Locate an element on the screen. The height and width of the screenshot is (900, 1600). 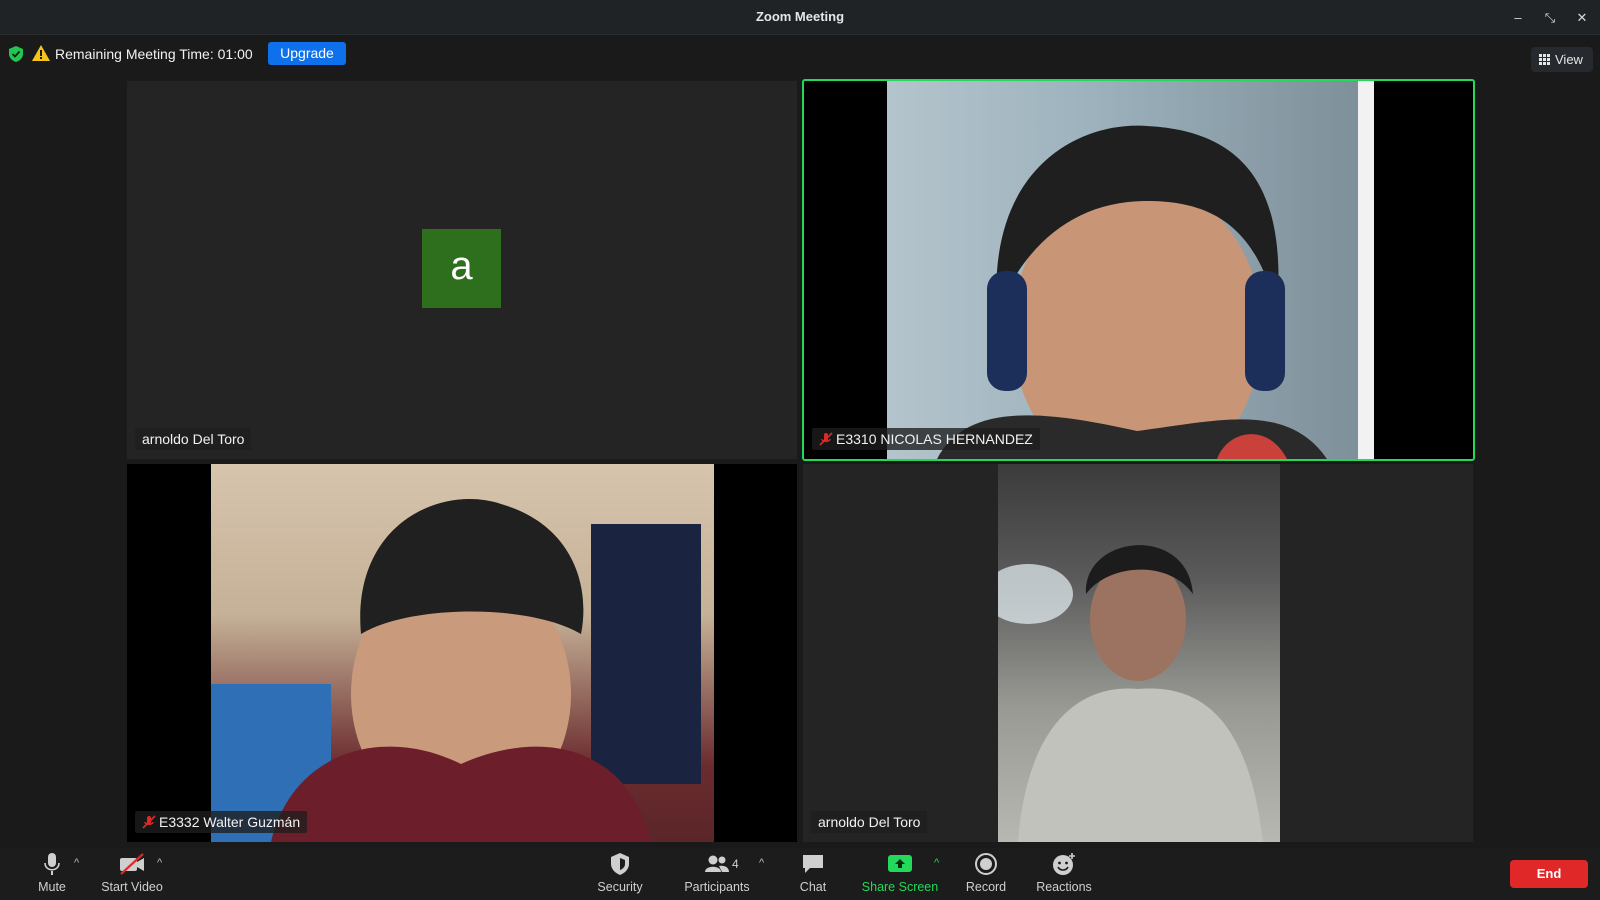
reactions-label: Reactions is located at coordinates (1064, 887).